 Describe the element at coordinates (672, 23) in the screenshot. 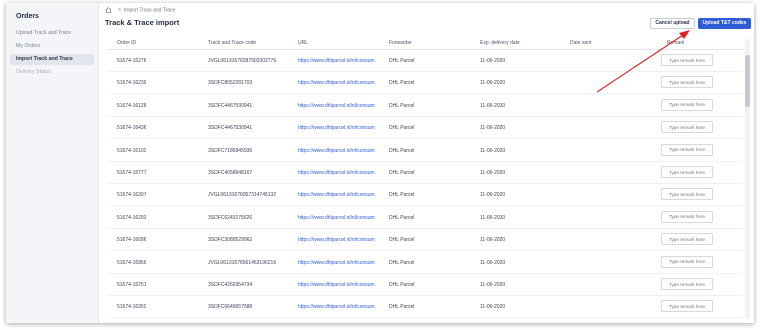

I see `cancel-upload-button: Cancel upload` at that location.